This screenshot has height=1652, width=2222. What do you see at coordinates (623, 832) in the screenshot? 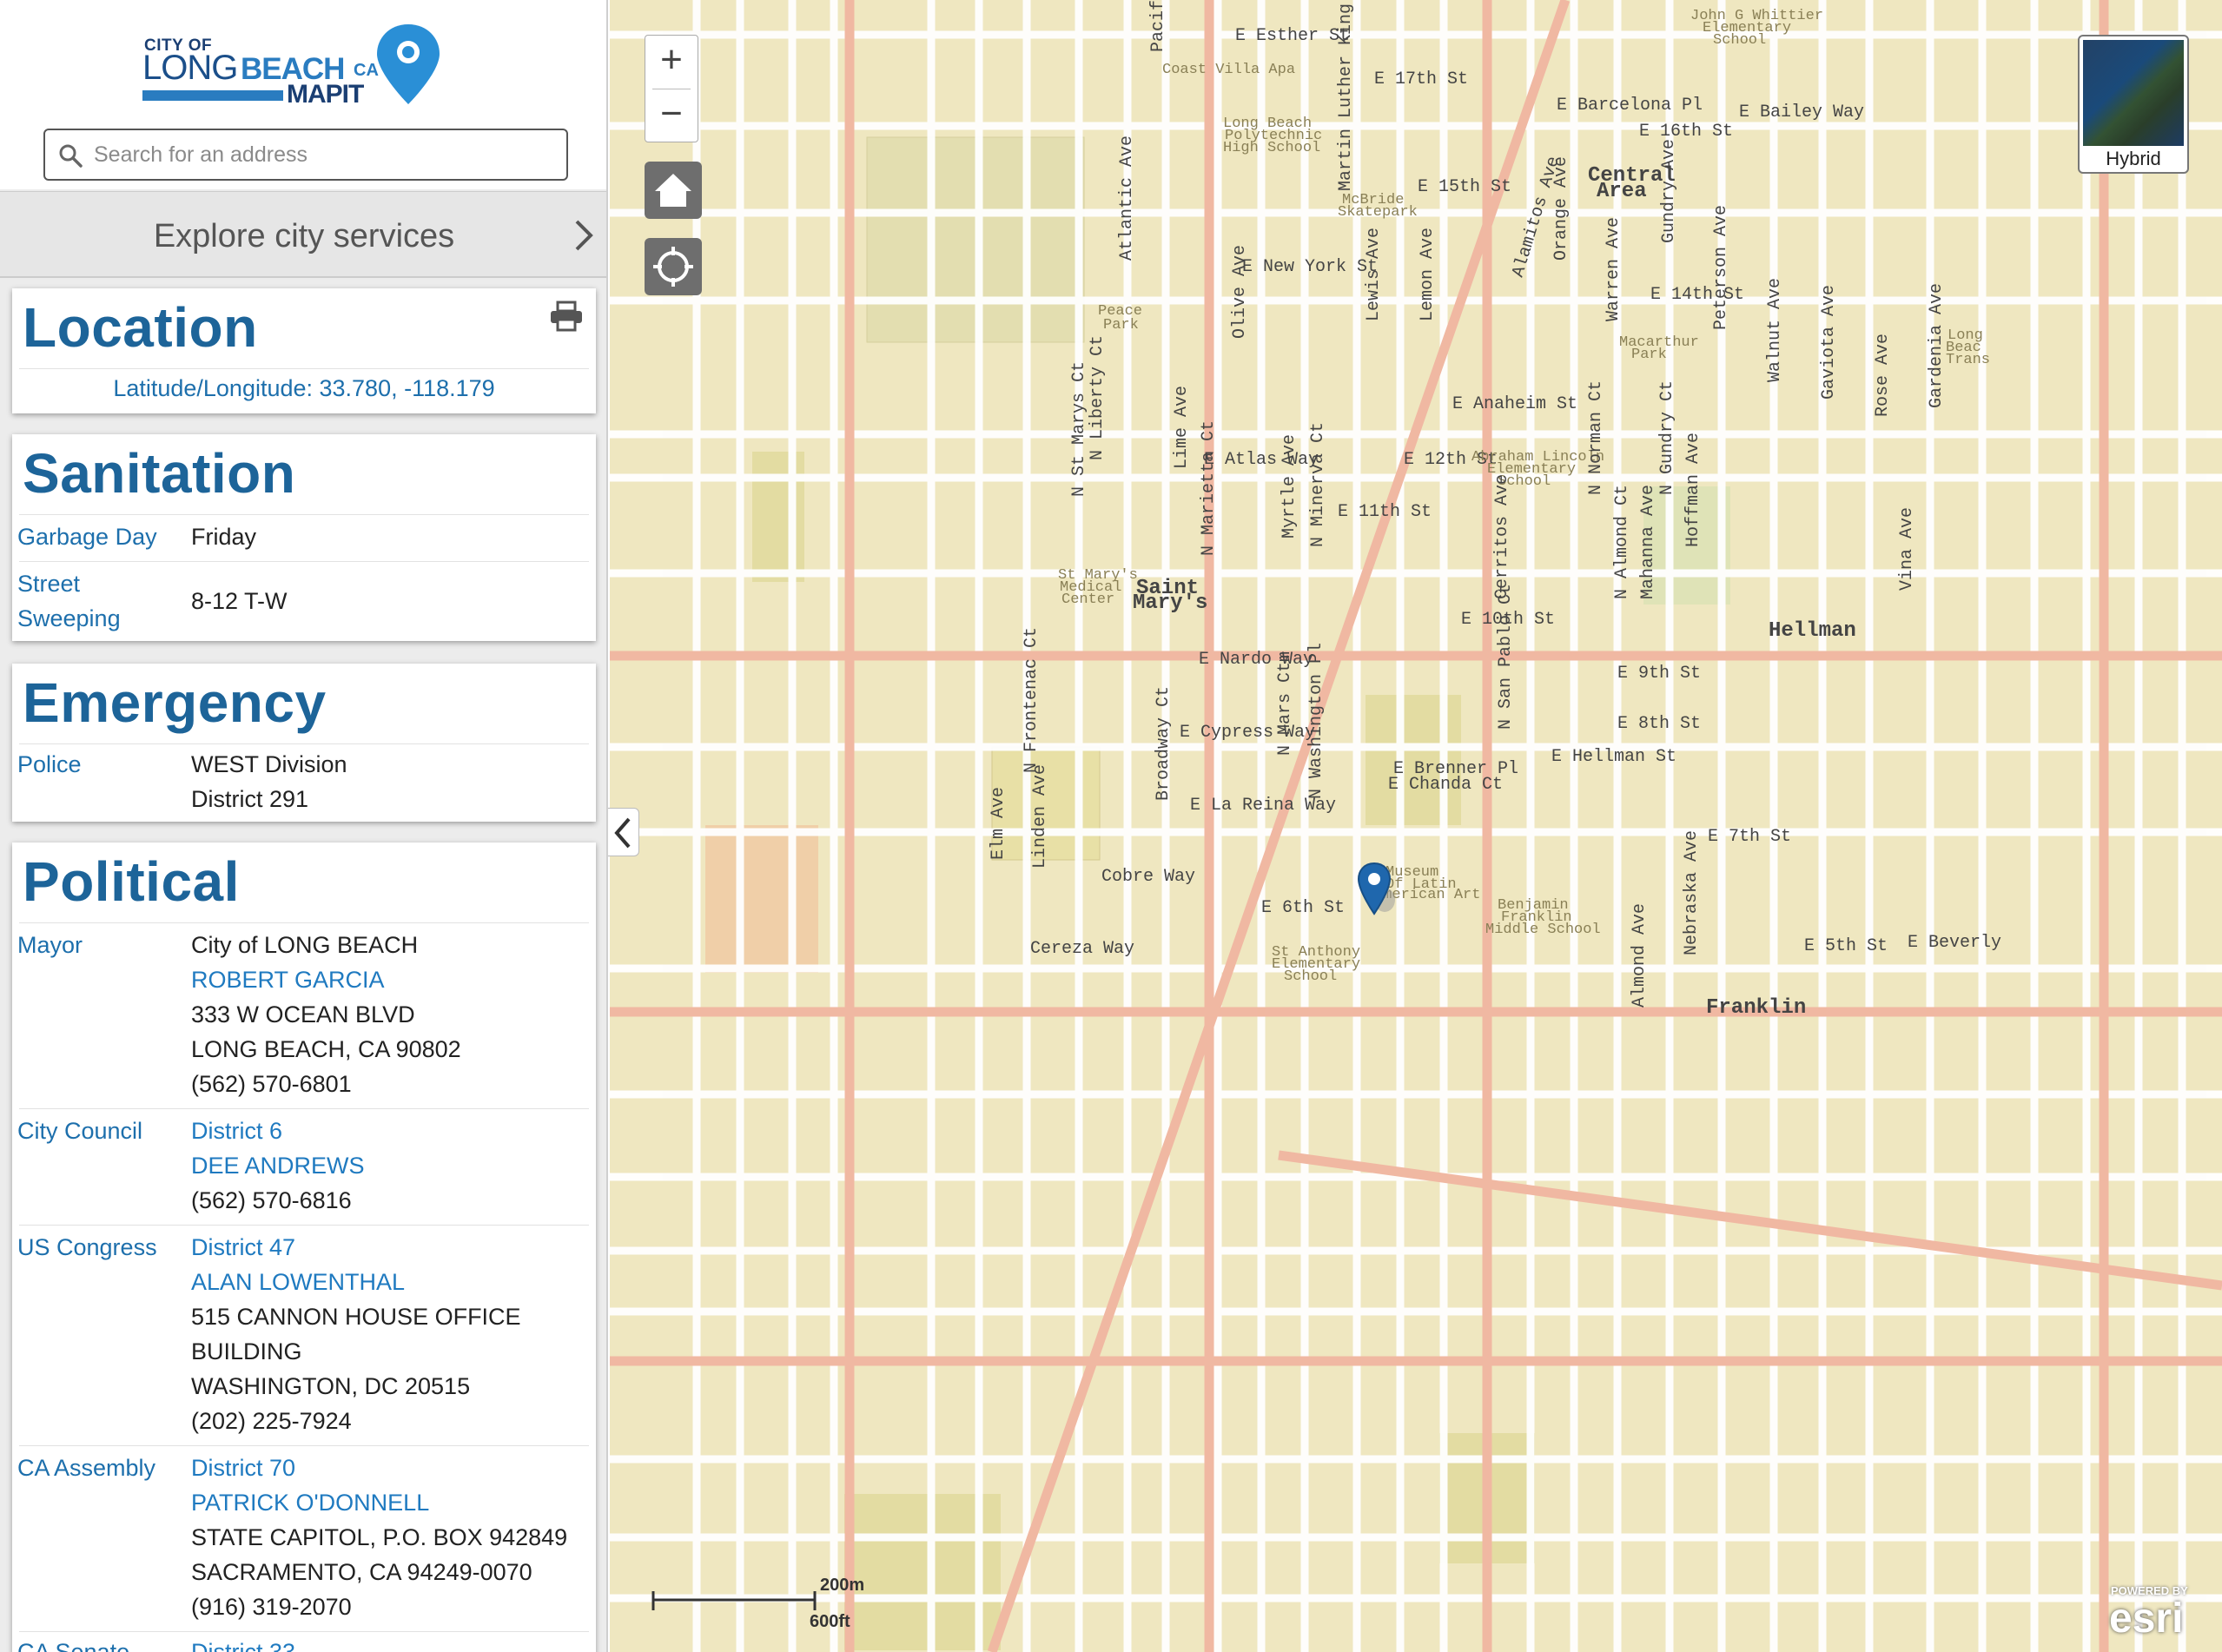
I see `collapse-sidebar-button` at bounding box center [623, 832].